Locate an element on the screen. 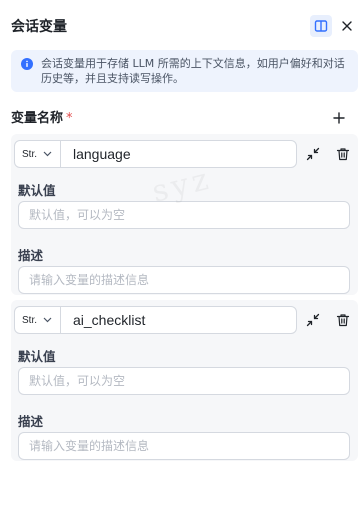 This screenshot has width=364, height=511. required-mark: * is located at coordinates (69, 118).